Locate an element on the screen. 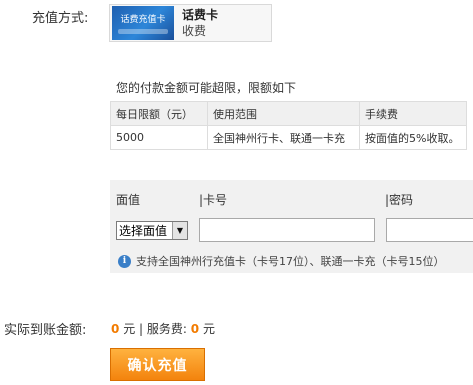 The width and height of the screenshot is (473, 385). table-row: 5000 全国神州行卡、联通一卡充 按面值的5%收取。 is located at coordinates (288, 137).